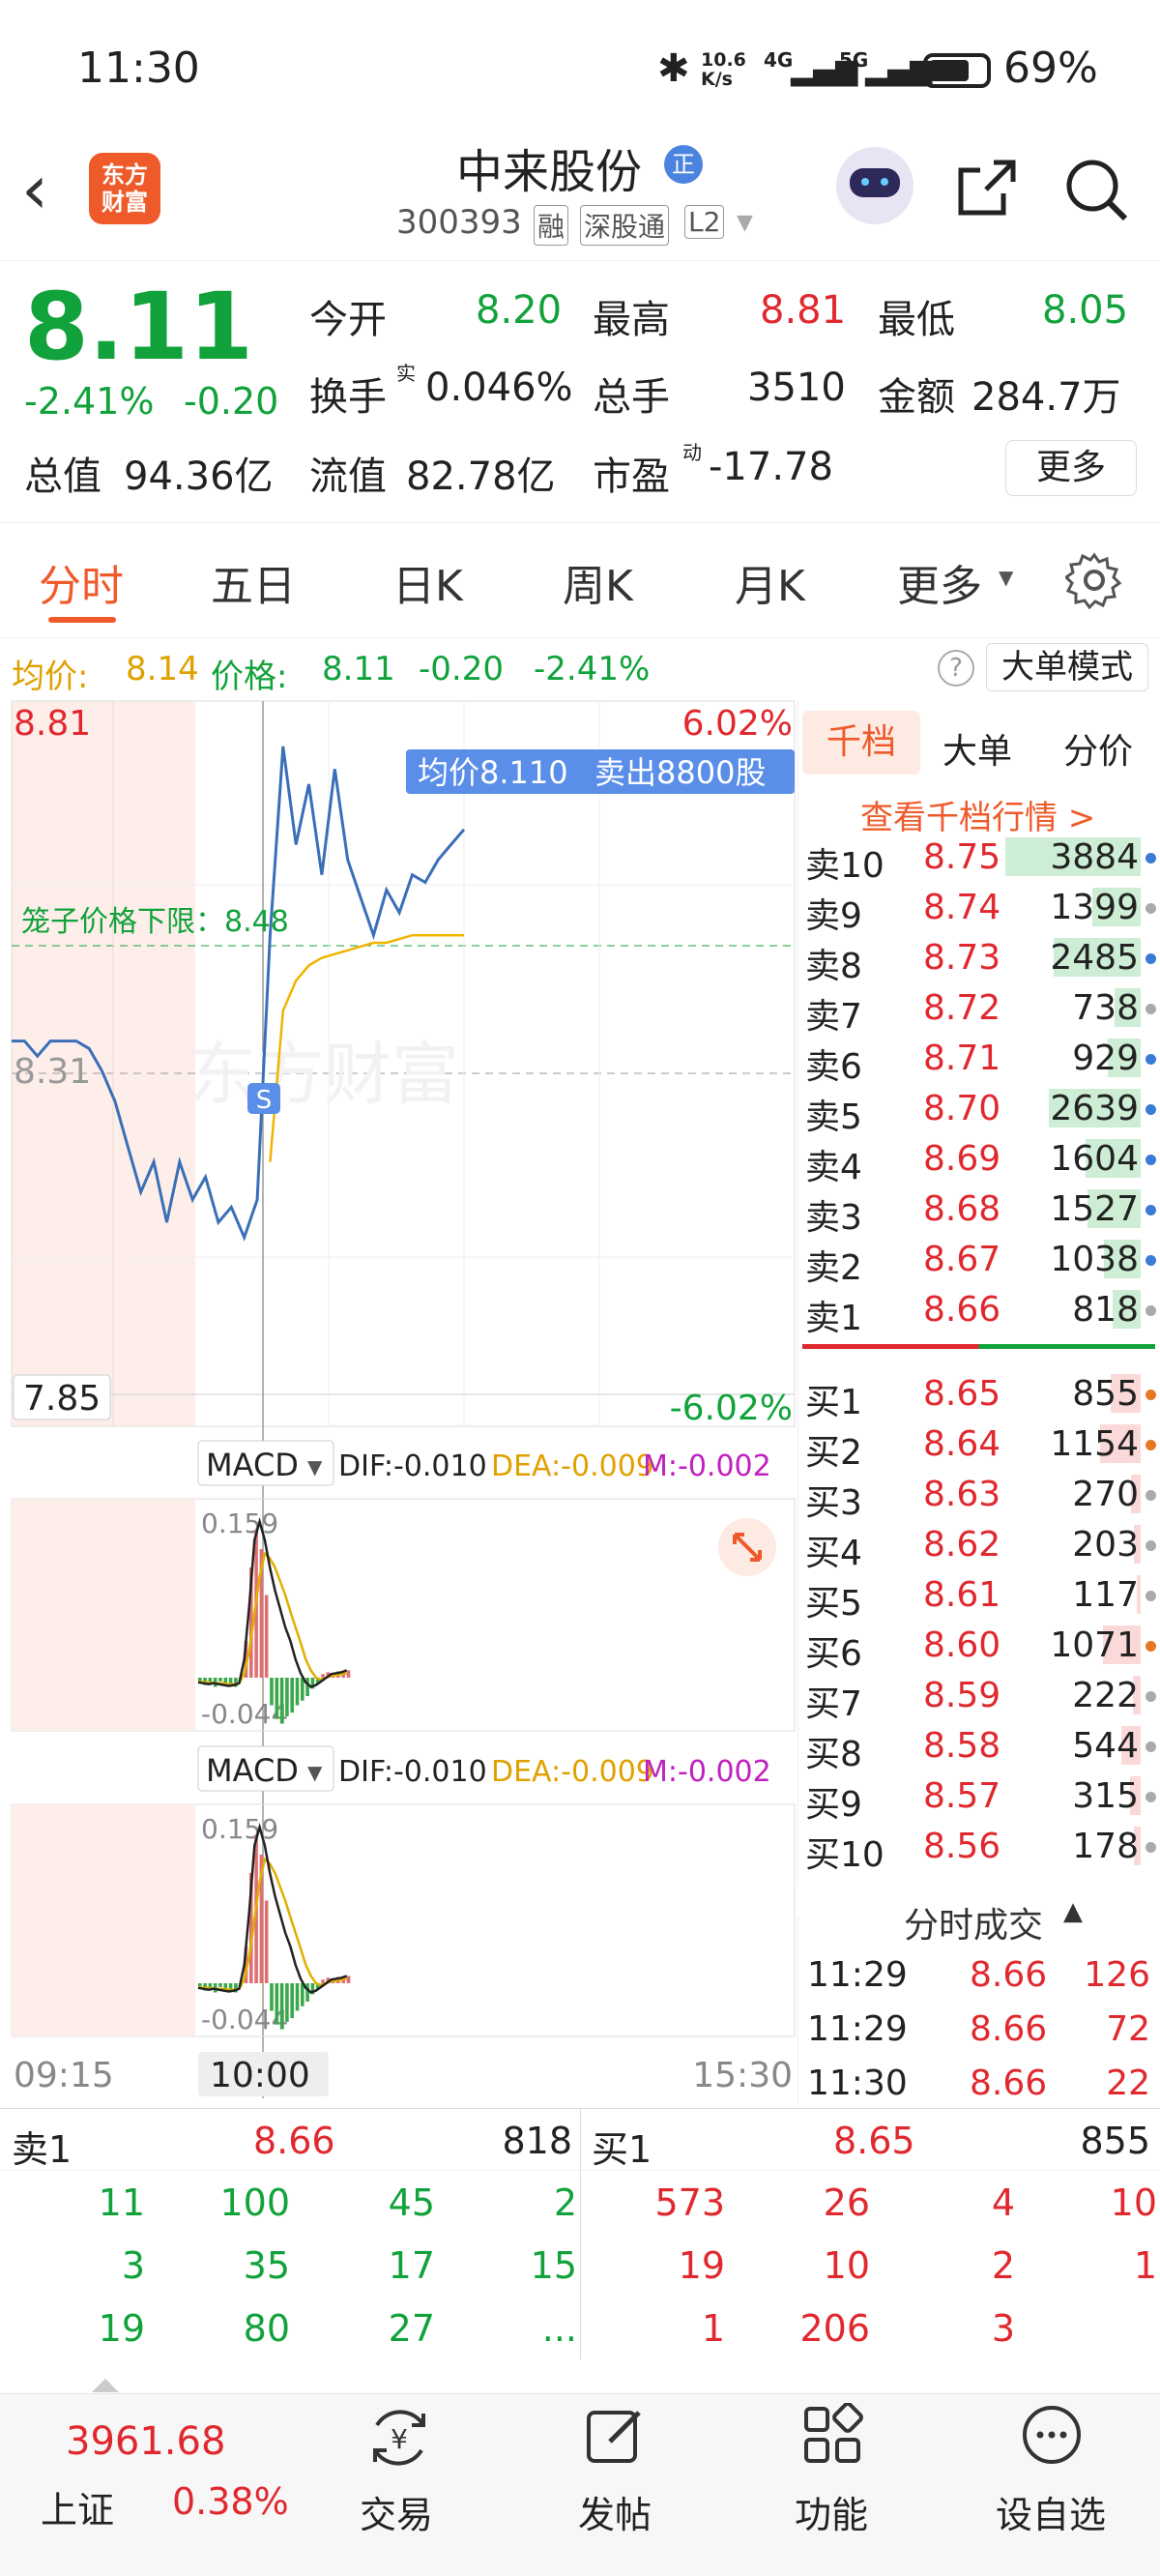 The height and width of the screenshot is (2576, 1160). I want to click on battery-pct: 69%, so click(1051, 68).